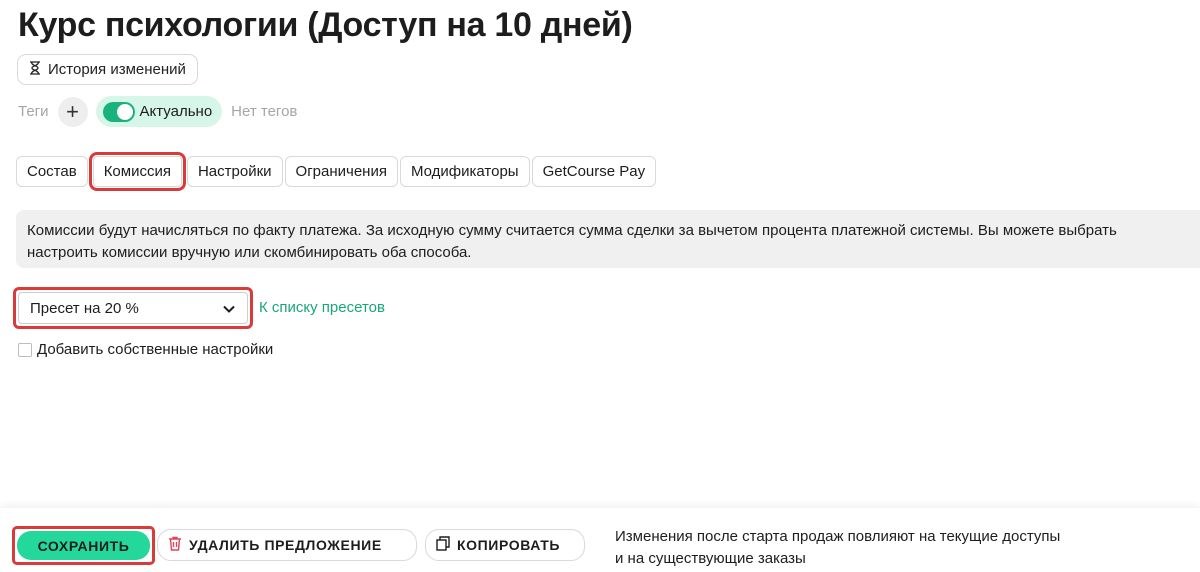  What do you see at coordinates (594, 171) in the screenshot?
I see `tab-getcourse-pay: GetCourse Pay` at bounding box center [594, 171].